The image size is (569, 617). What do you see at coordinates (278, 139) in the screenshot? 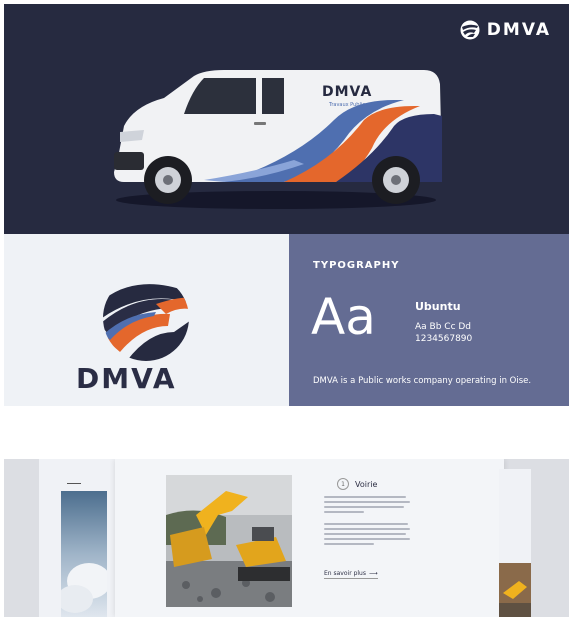
I see `branded-van-illustration: DMVA Travaux Publics` at bounding box center [278, 139].